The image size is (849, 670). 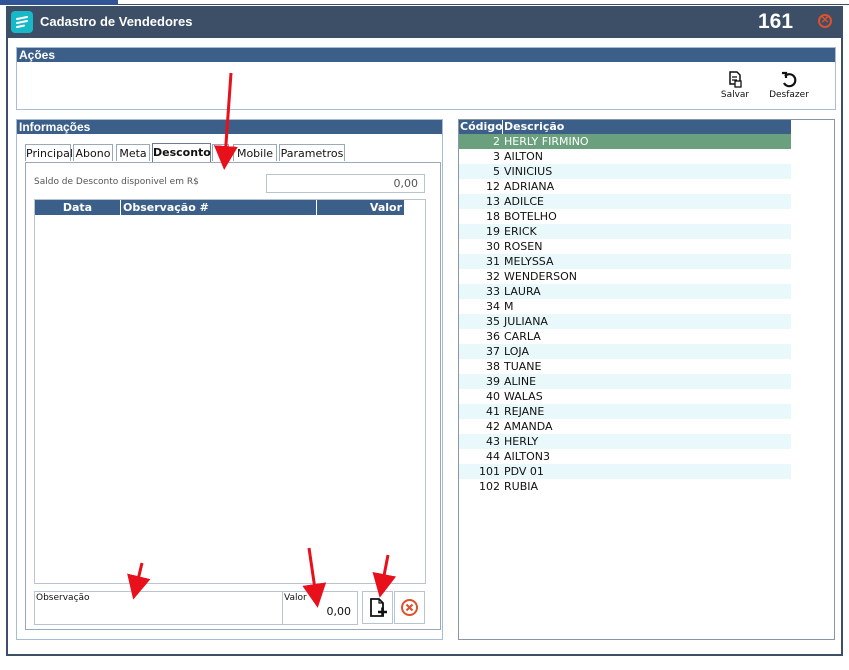 I want to click on table-row: 33 LAURA, so click(x=625, y=291).